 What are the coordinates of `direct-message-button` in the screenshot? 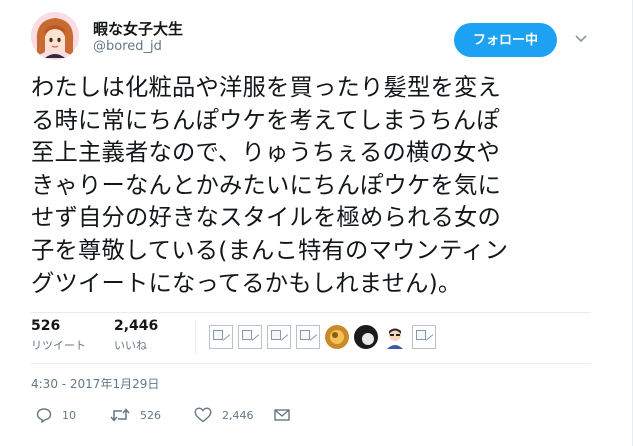 It's located at (282, 415).